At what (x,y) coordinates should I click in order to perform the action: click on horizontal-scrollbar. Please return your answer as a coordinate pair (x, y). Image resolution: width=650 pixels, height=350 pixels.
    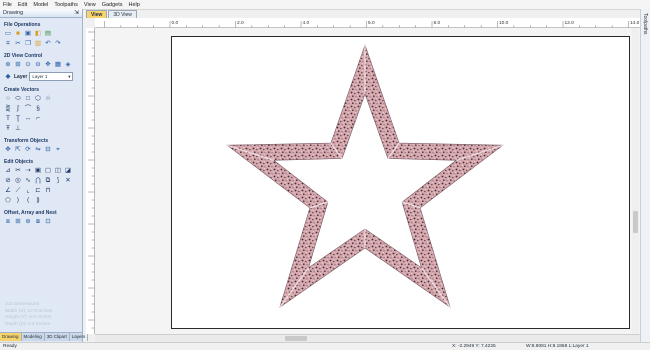
    Looking at the image, I should click on (367, 338).